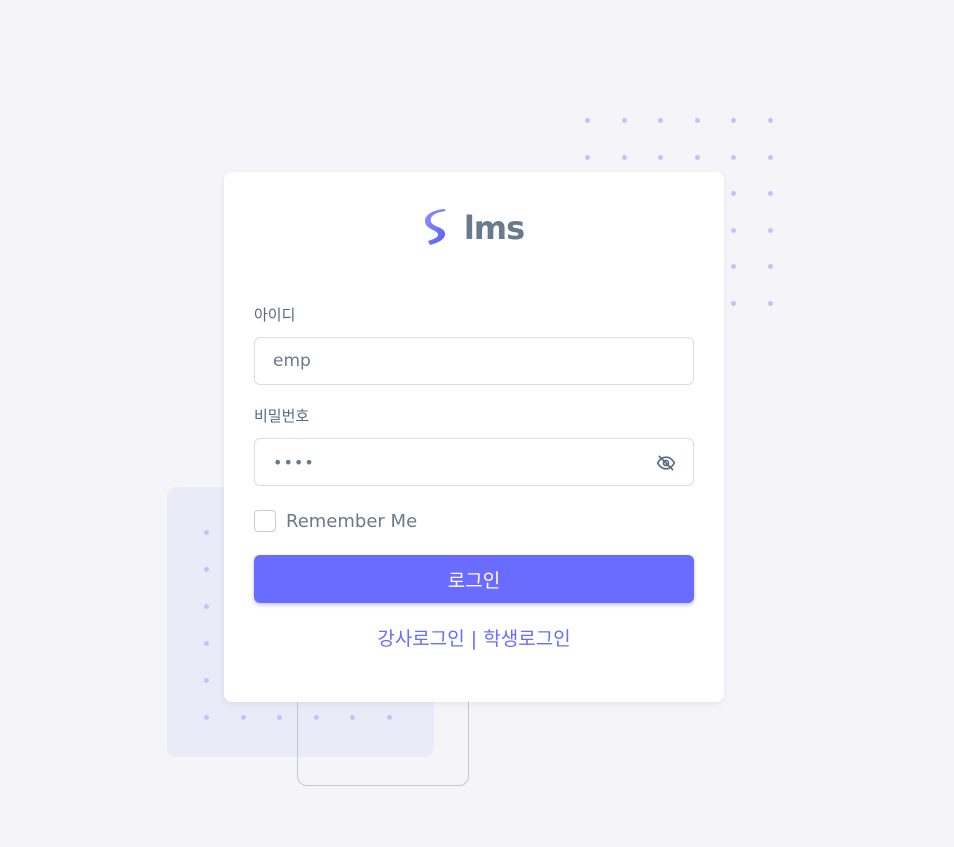 Image resolution: width=954 pixels, height=847 pixels. Describe the element at coordinates (265, 521) in the screenshot. I see `remember-checkbox` at that location.